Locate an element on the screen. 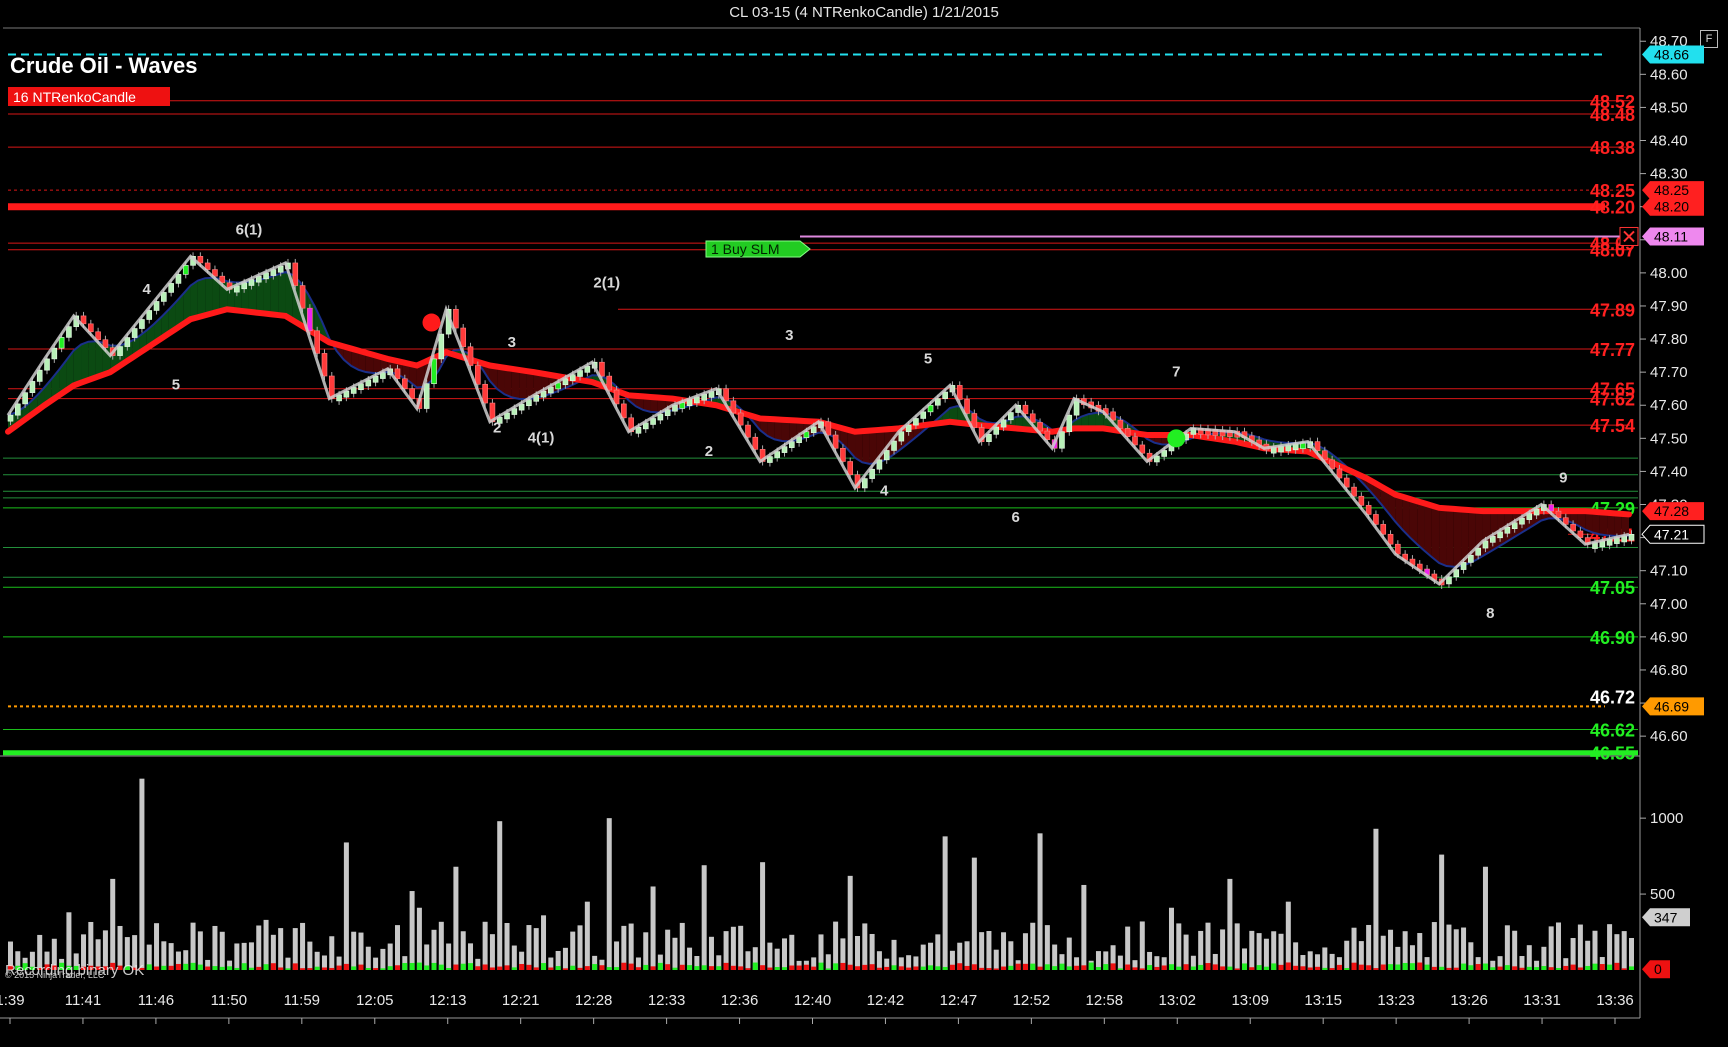 The width and height of the screenshot is (1728, 1047). x-tick-label: 1:39 is located at coordinates (12, 1000).